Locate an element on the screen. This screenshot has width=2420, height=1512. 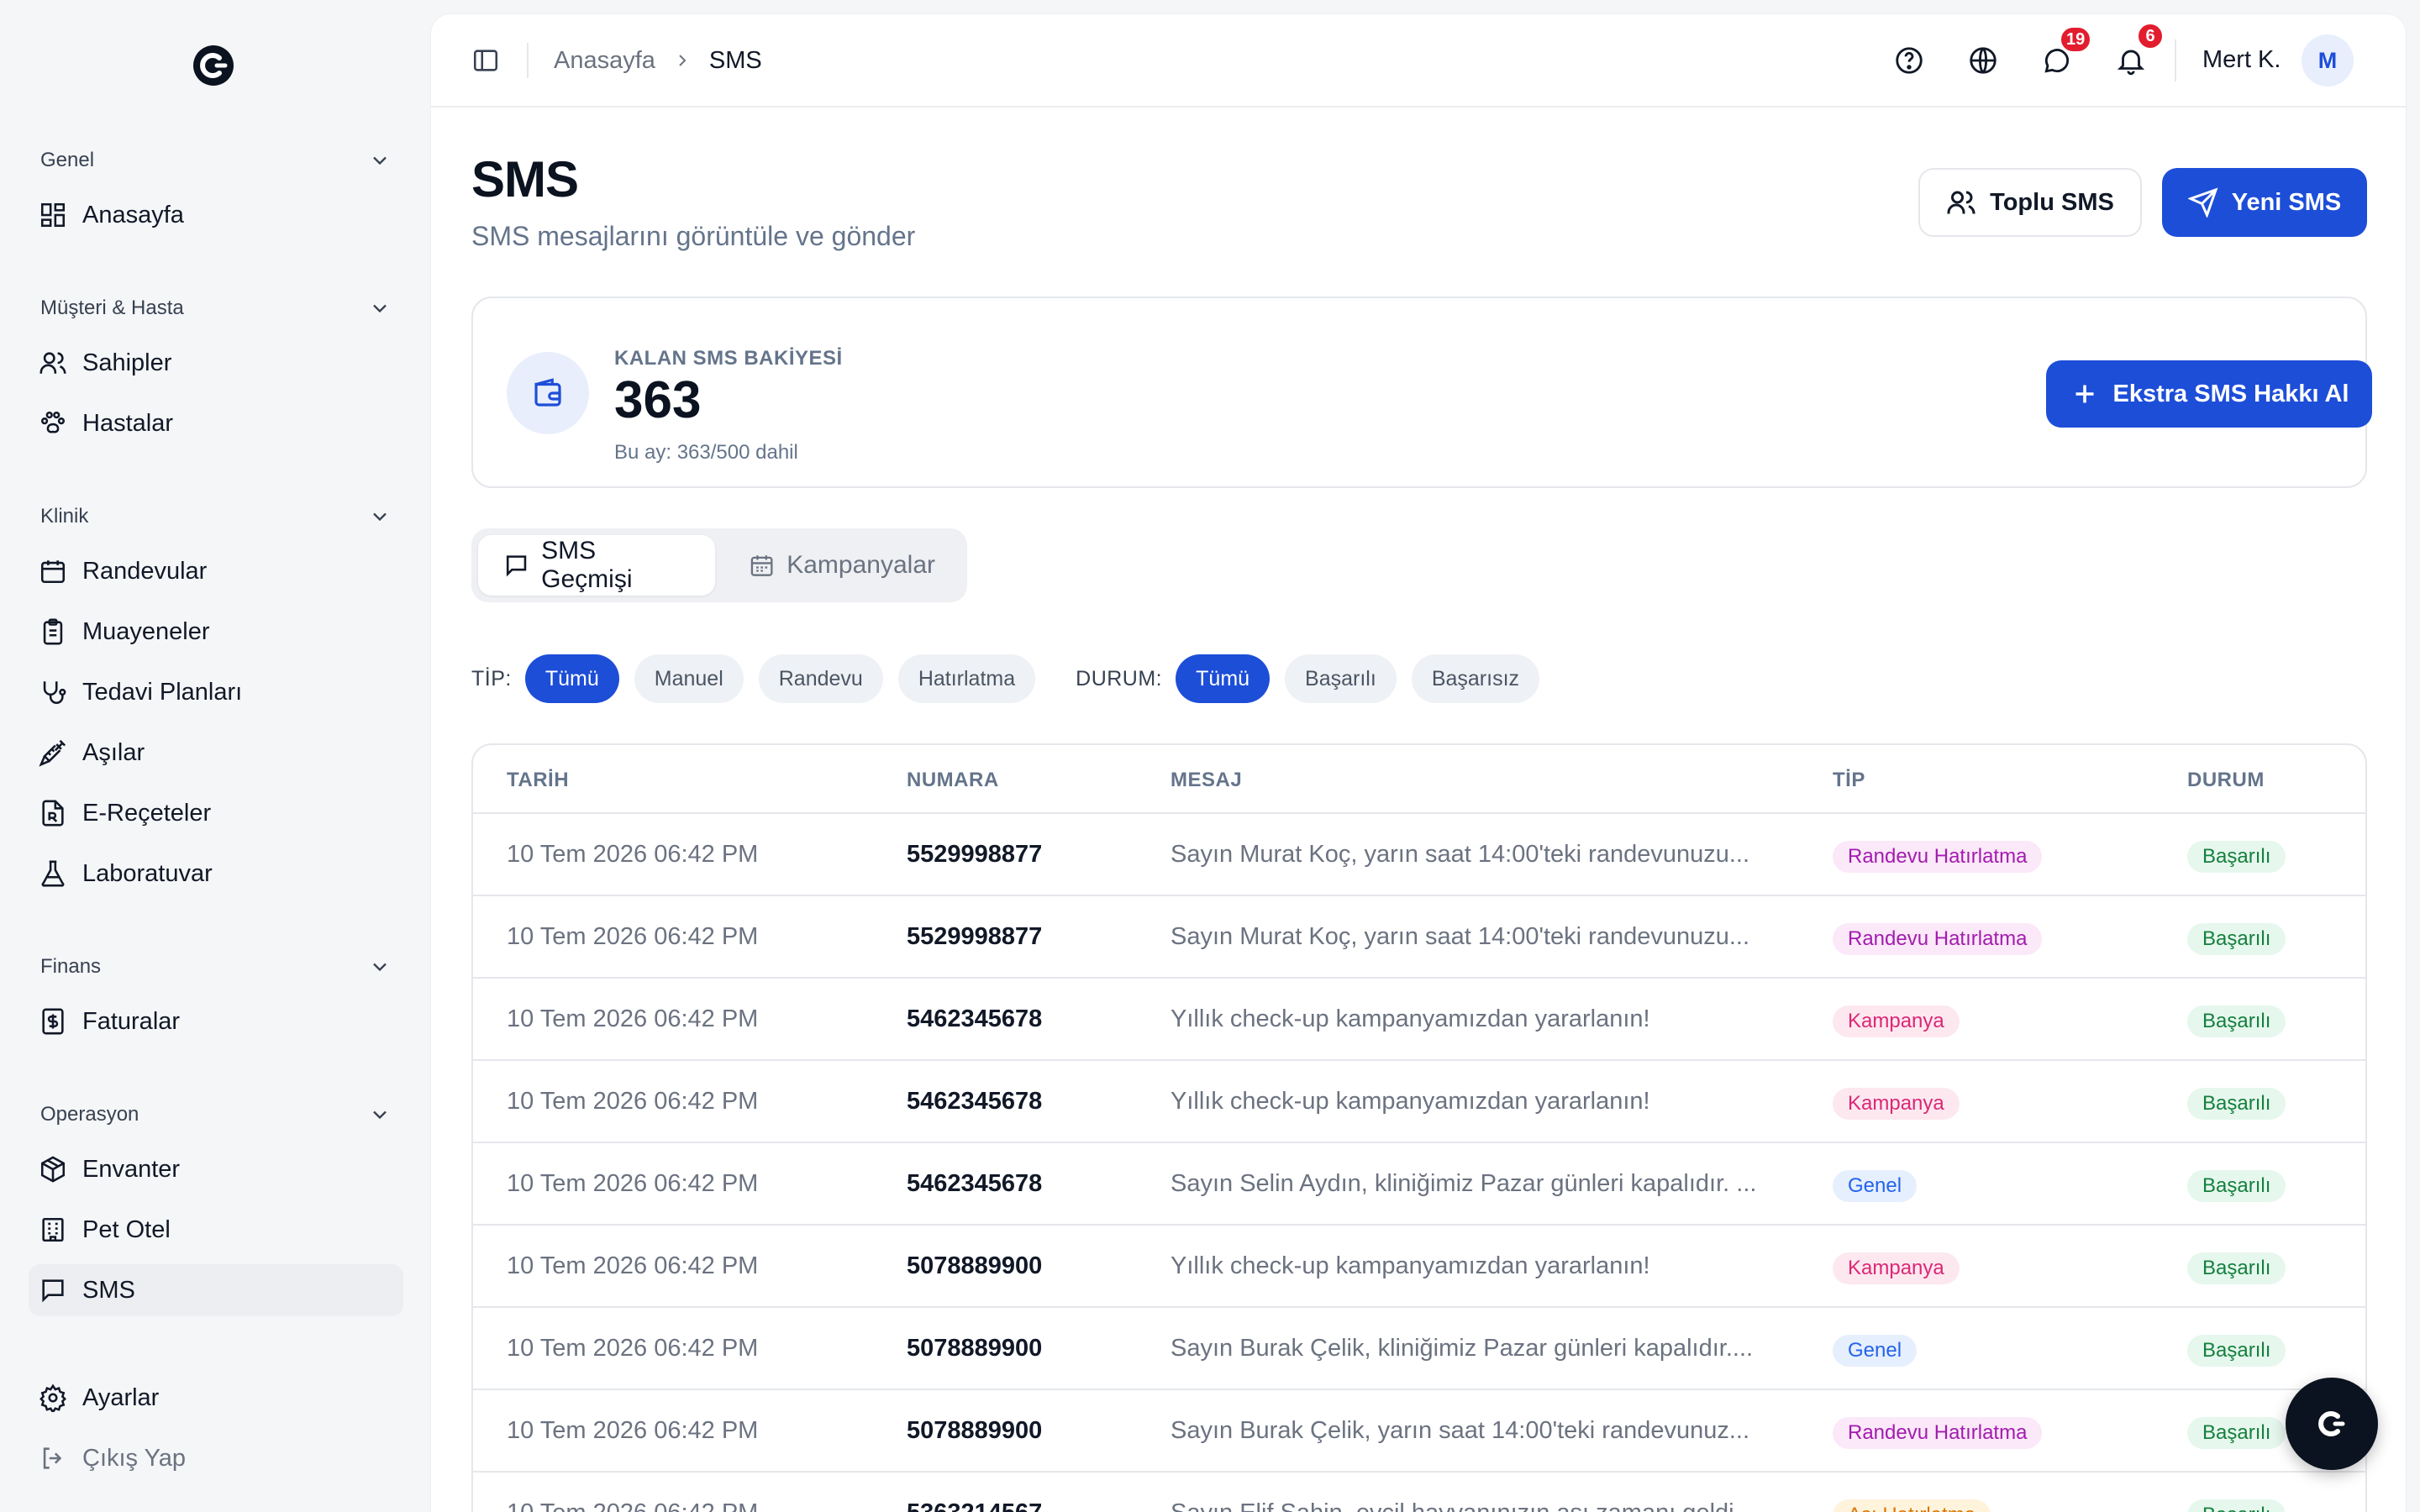
sidebar-item-sms: SMS is located at coordinates (216, 1290).